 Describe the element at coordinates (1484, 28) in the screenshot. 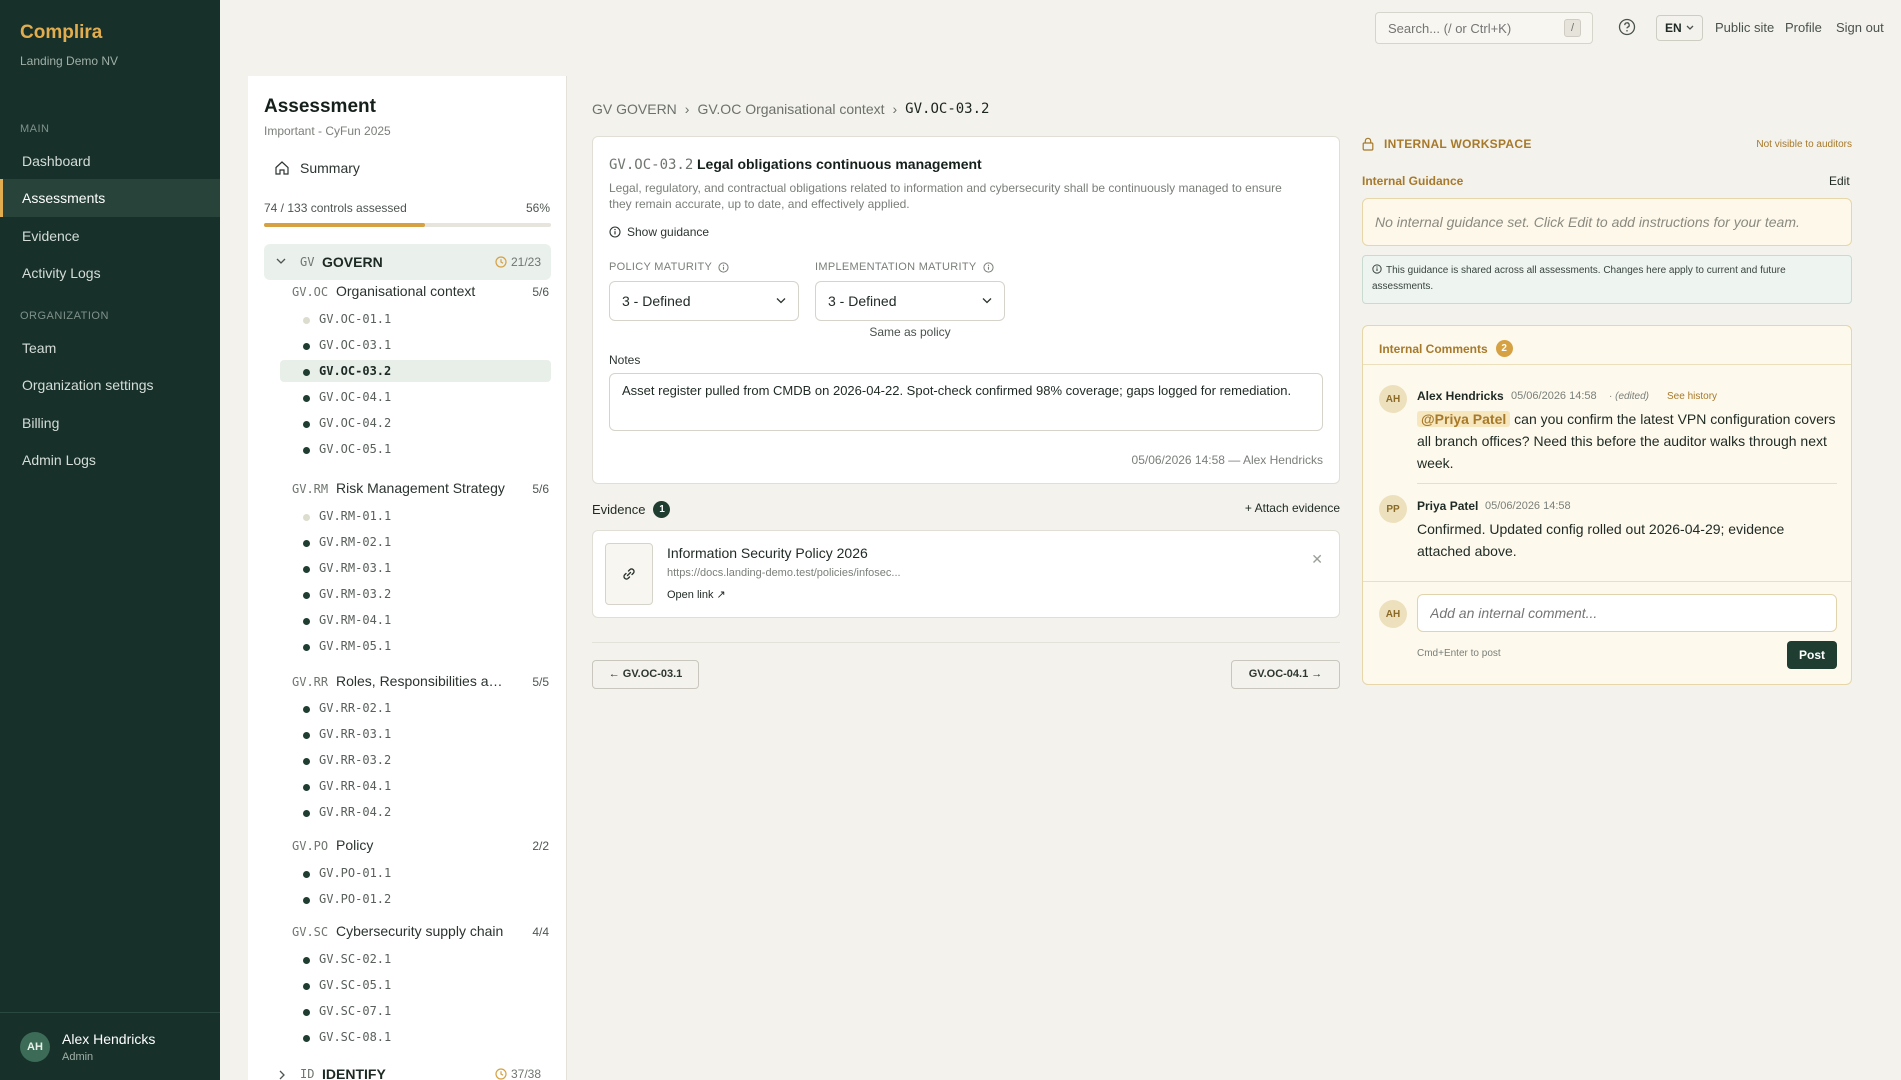

I see `search-input` at that location.